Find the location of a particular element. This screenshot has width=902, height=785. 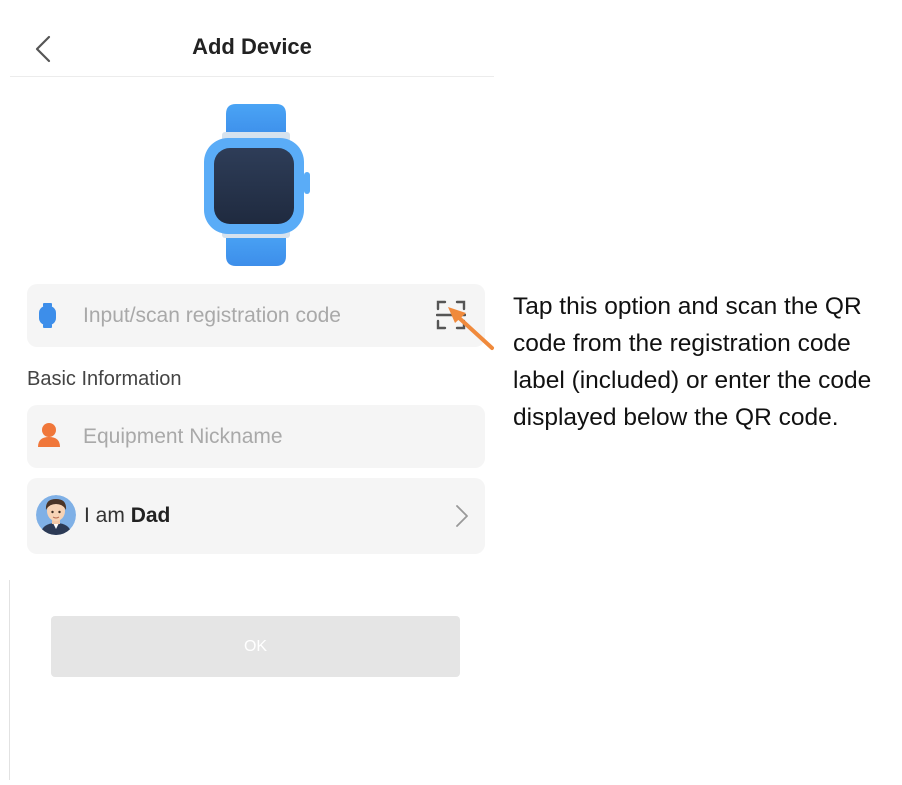

registration-code-field: Input/scan registration code is located at coordinates (256, 315).